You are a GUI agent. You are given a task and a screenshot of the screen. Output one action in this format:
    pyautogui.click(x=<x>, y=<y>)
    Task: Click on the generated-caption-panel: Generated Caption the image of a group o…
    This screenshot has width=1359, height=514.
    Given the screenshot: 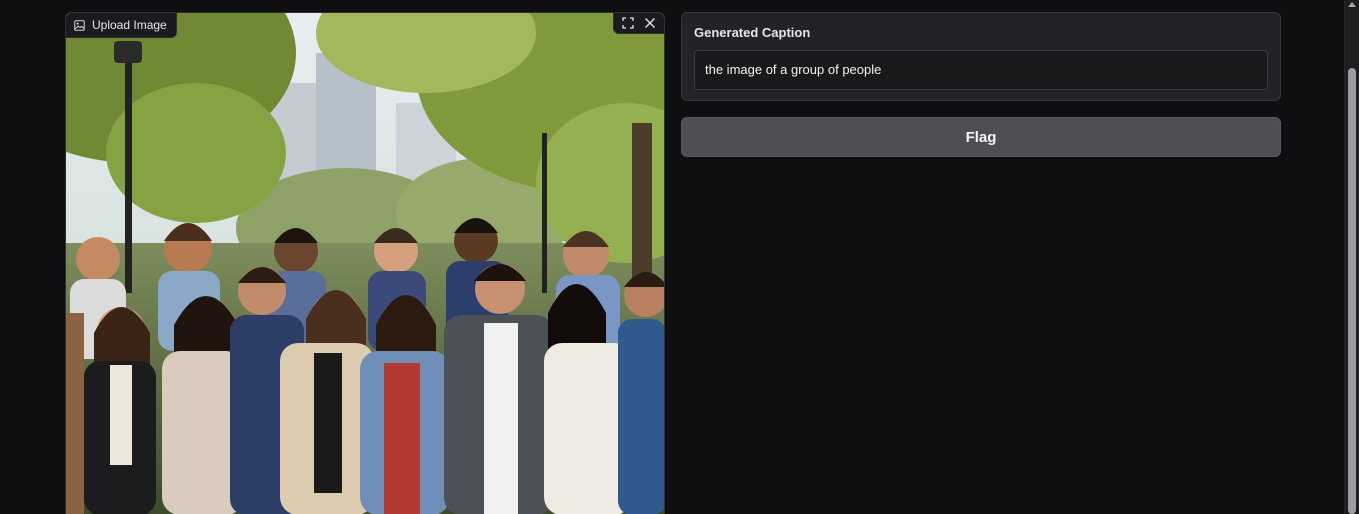 What is the action you would take?
    pyautogui.click(x=981, y=56)
    